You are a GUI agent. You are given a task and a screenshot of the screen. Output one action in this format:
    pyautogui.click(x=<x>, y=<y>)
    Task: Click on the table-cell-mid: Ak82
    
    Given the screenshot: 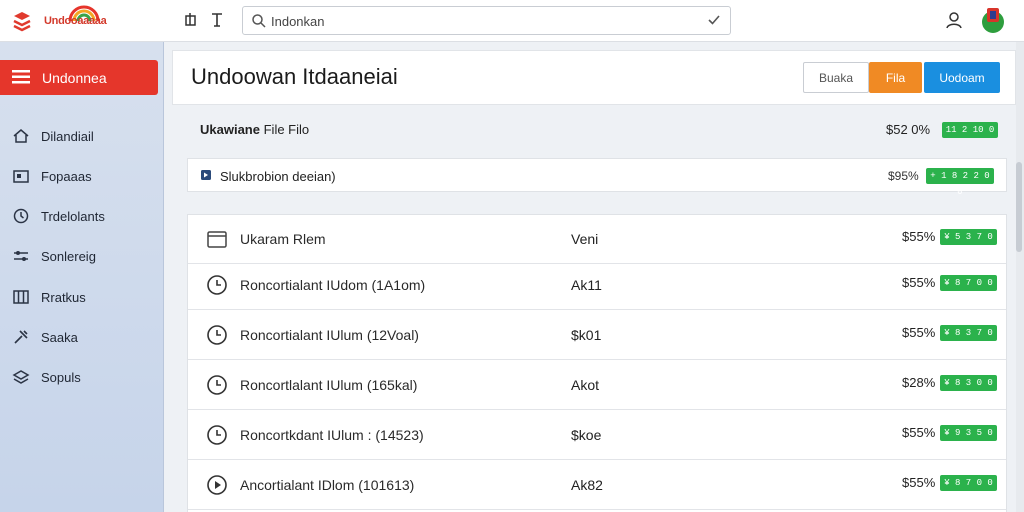 What is the action you would take?
    pyautogui.click(x=587, y=485)
    